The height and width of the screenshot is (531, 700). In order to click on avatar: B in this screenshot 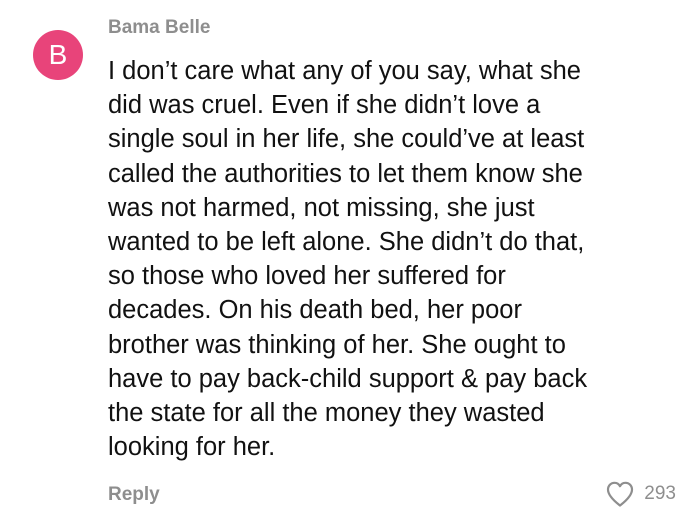, I will do `click(58, 55)`.